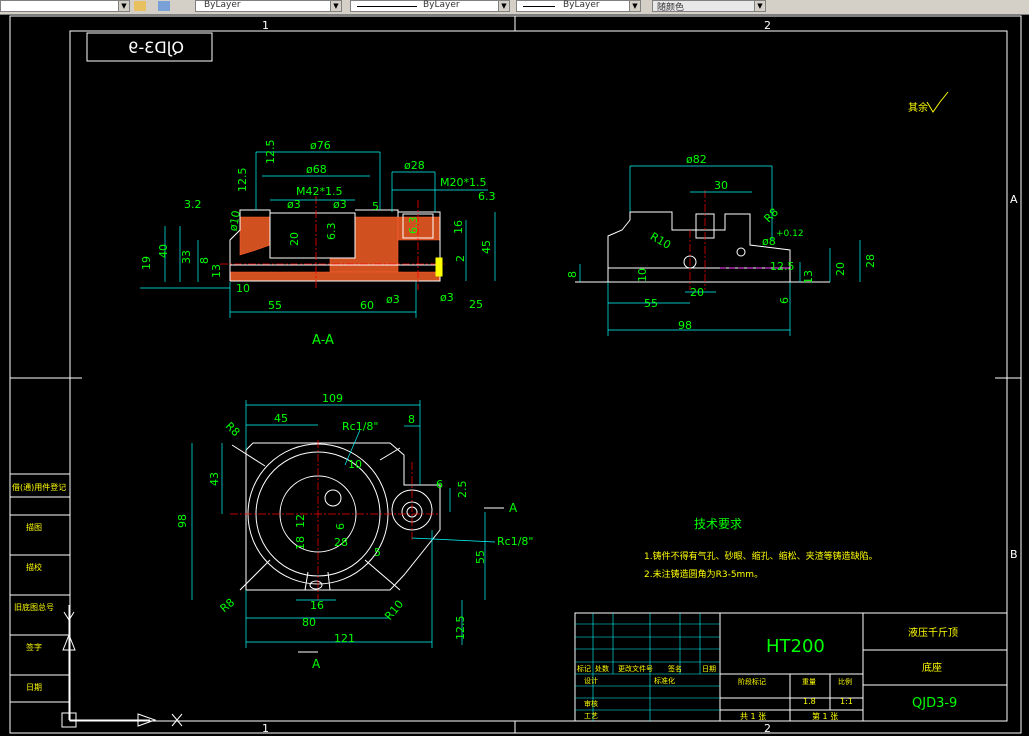 Image resolution: width=1029 pixels, height=736 pixels. What do you see at coordinates (222, 5) in the screenshot?
I see `color-value: ByLayer` at bounding box center [222, 5].